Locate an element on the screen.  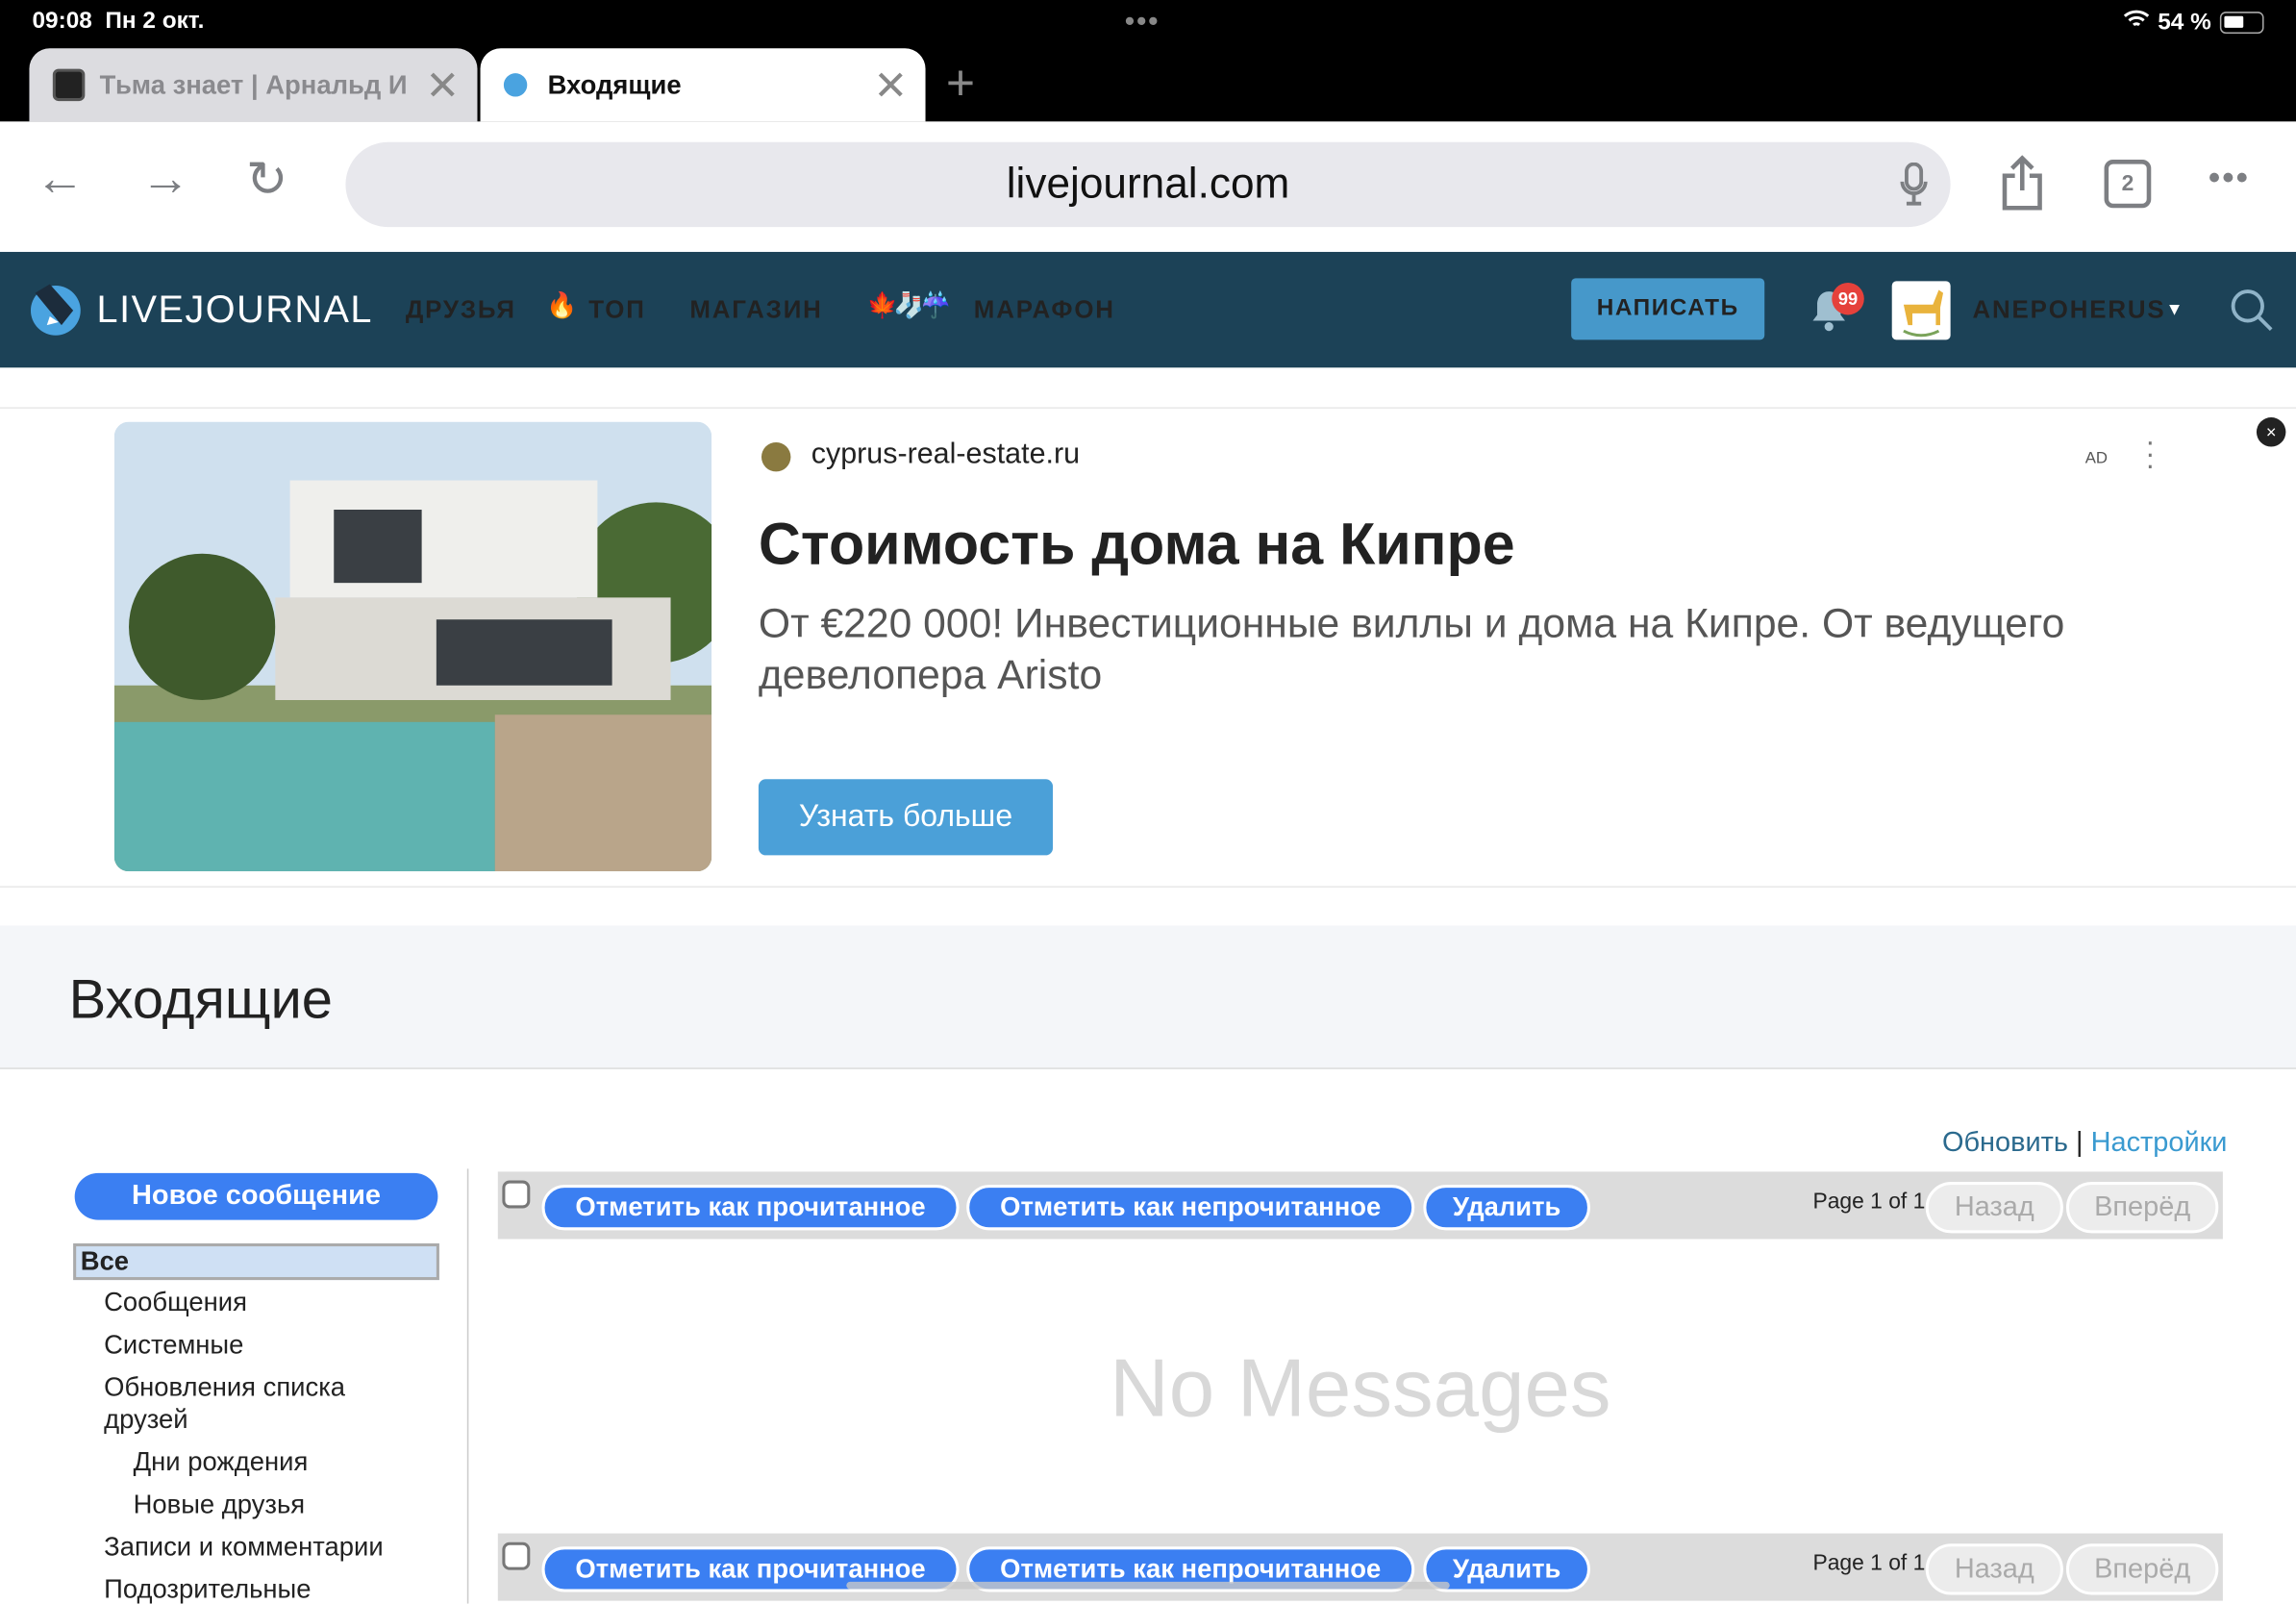
nav-marathon: МАРАФОН is located at coordinates (1044, 310).